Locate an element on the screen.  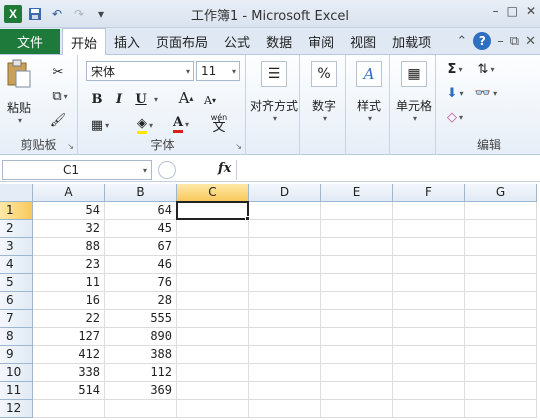
cell-b3: 67 is located at coordinates (141, 247).